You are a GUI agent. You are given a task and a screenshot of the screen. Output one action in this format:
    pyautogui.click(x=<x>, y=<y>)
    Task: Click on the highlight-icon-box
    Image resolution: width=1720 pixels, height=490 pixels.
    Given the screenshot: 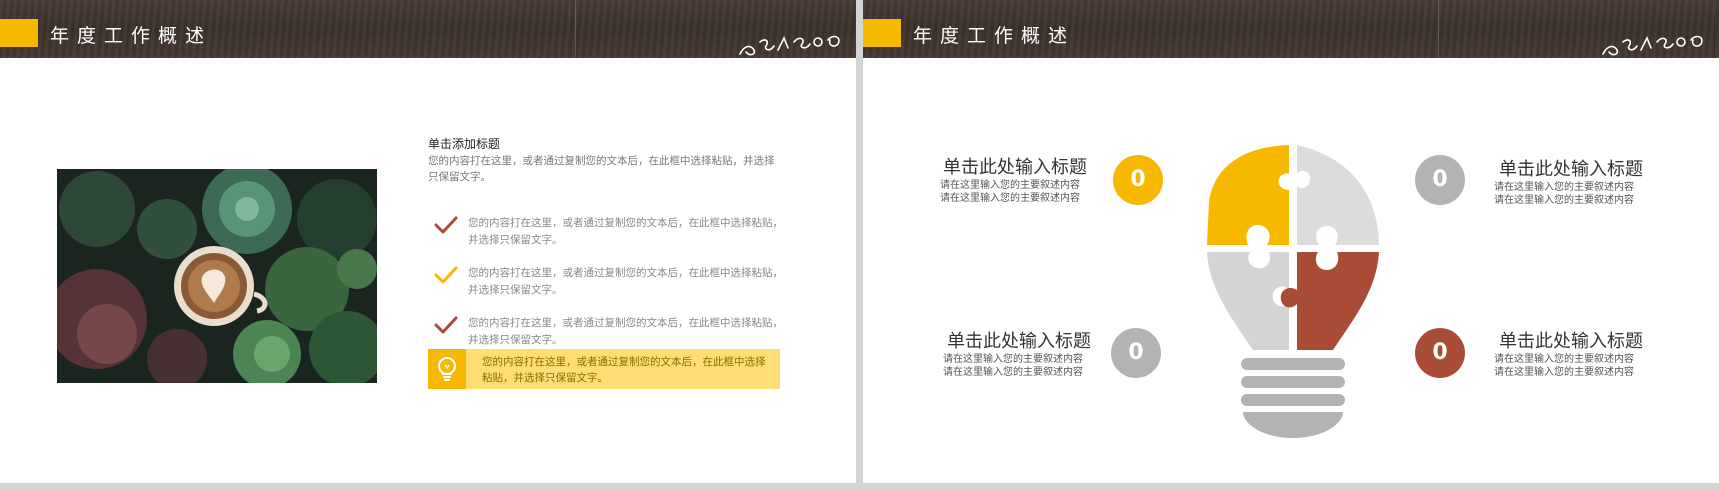 What is the action you would take?
    pyautogui.click(x=447, y=369)
    